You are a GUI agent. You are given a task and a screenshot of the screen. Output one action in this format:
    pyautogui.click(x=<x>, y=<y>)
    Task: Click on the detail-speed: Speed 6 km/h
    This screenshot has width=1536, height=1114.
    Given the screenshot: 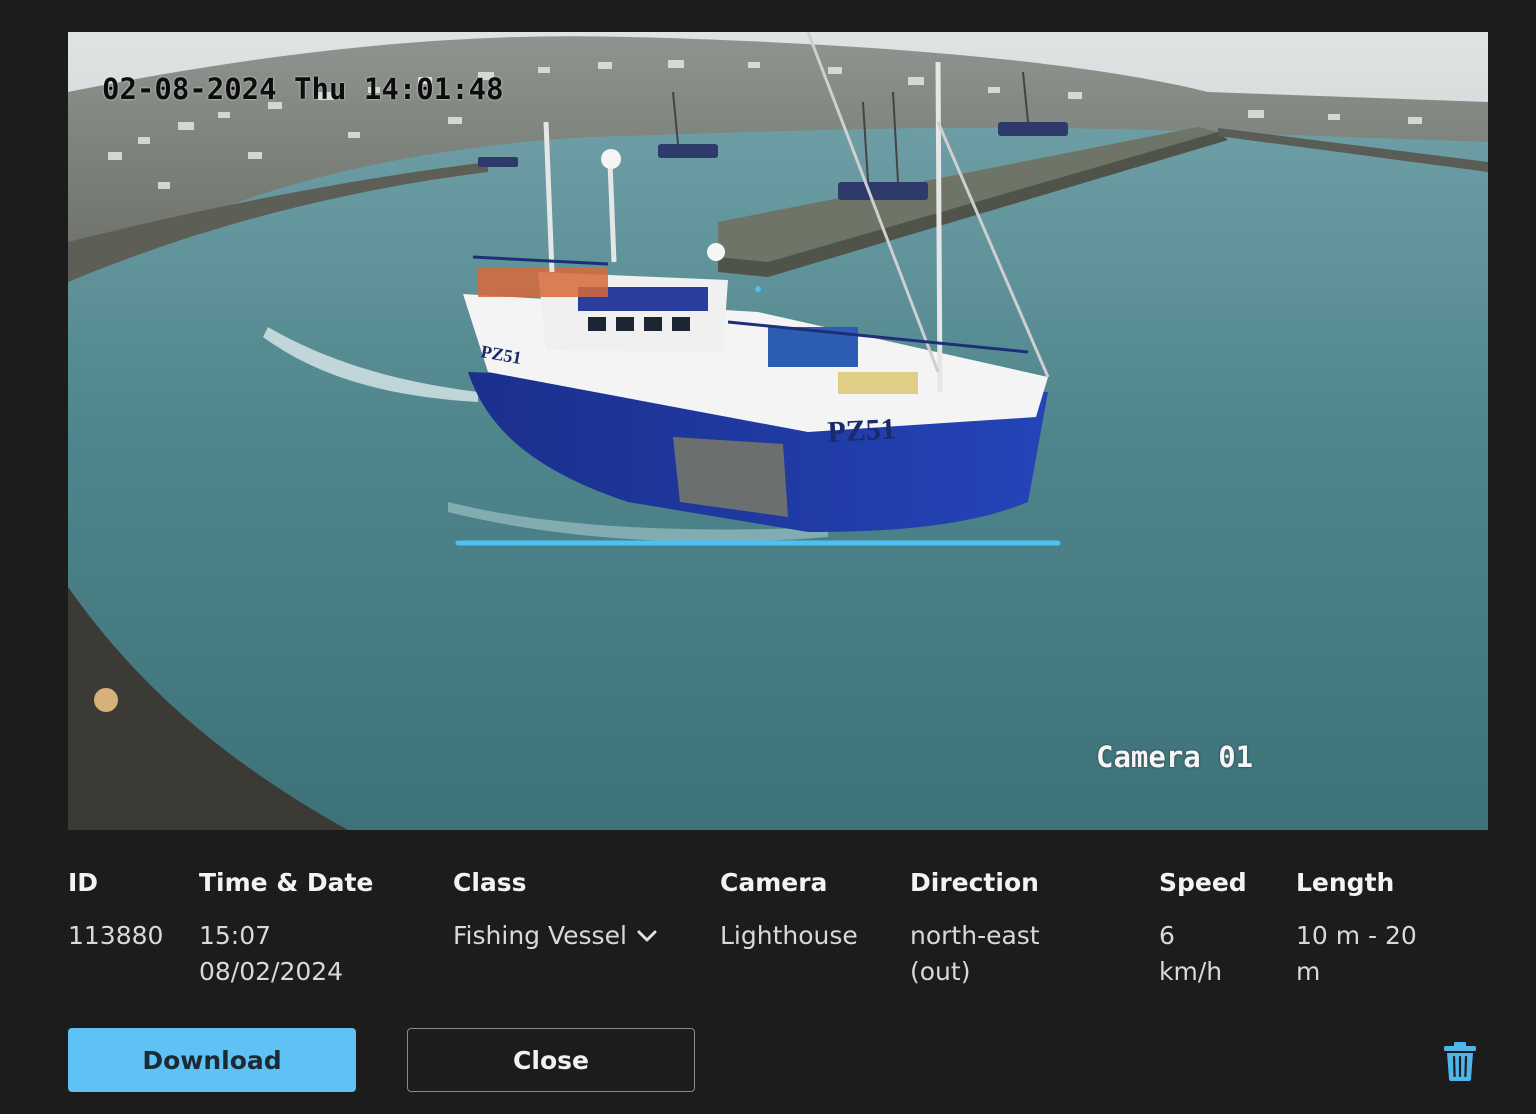 What is the action you would take?
    pyautogui.click(x=1203, y=928)
    